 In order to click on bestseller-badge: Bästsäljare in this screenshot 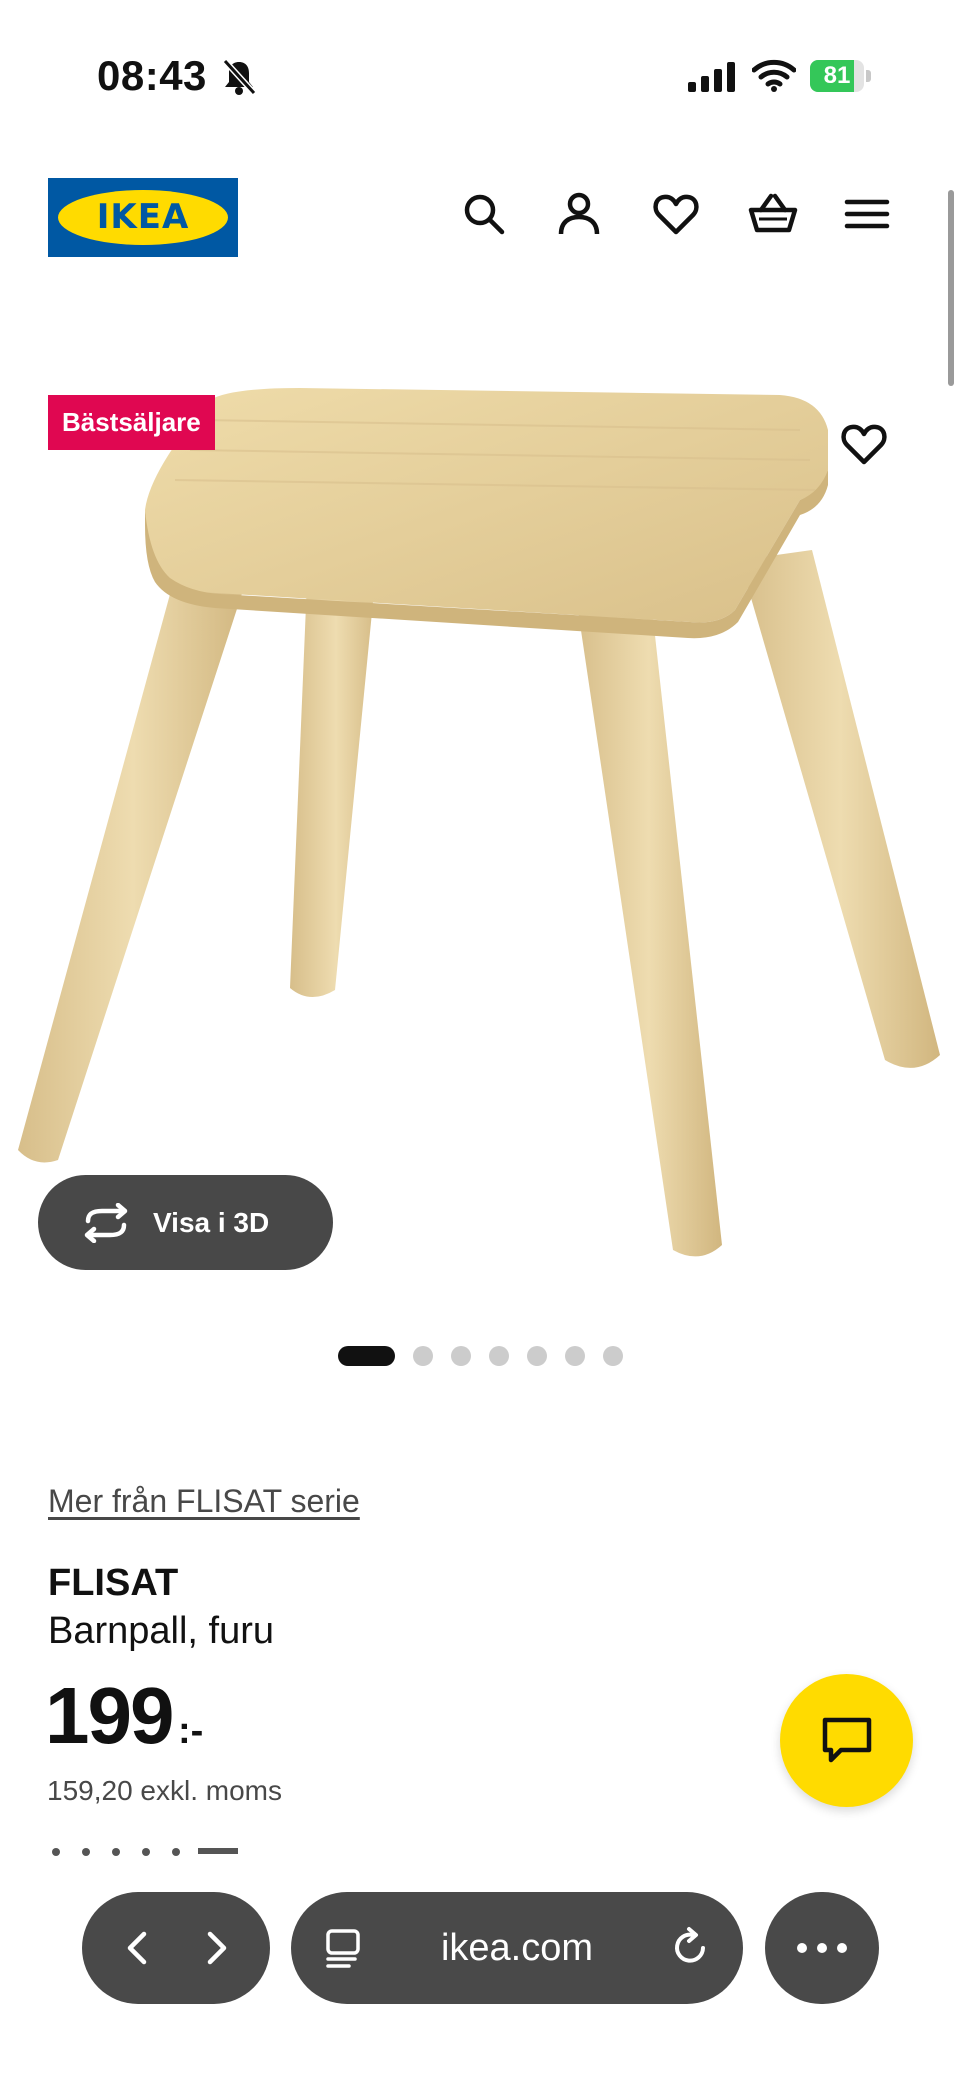, I will do `click(131, 422)`.